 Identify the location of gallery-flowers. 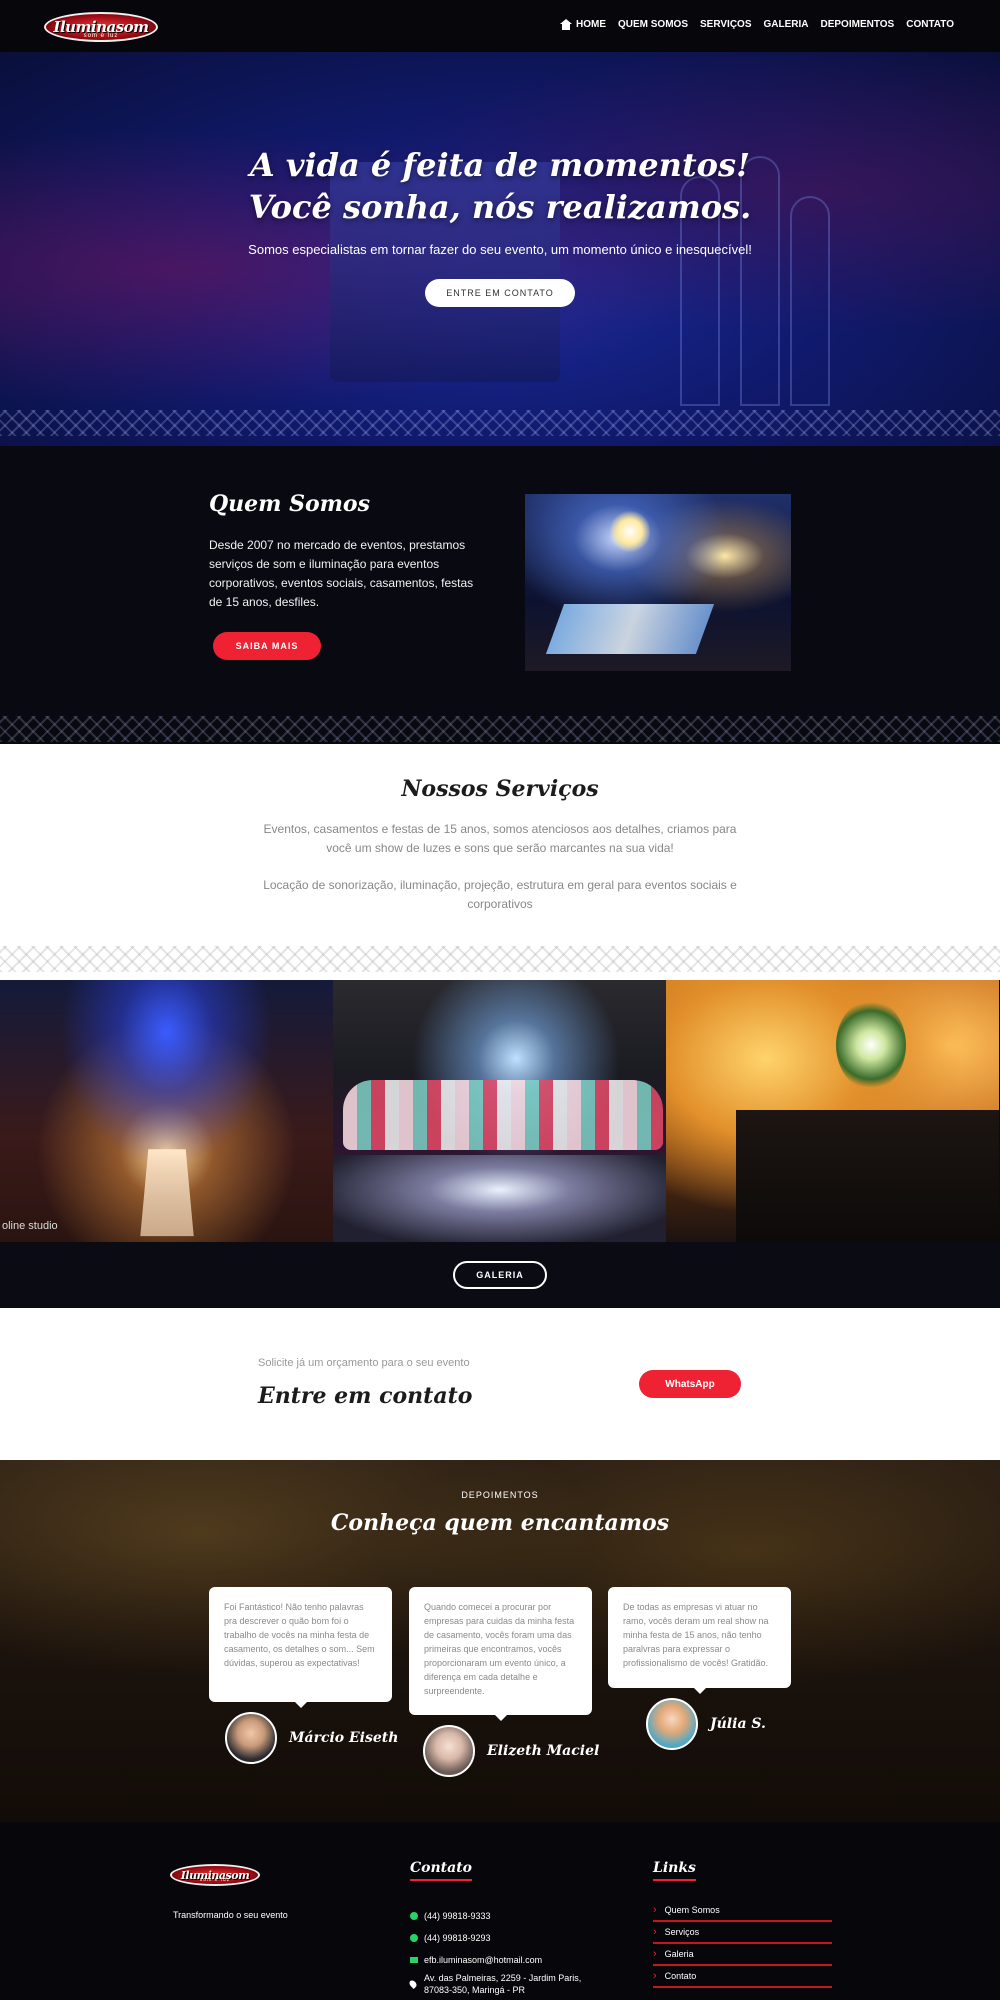
(871, 1045).